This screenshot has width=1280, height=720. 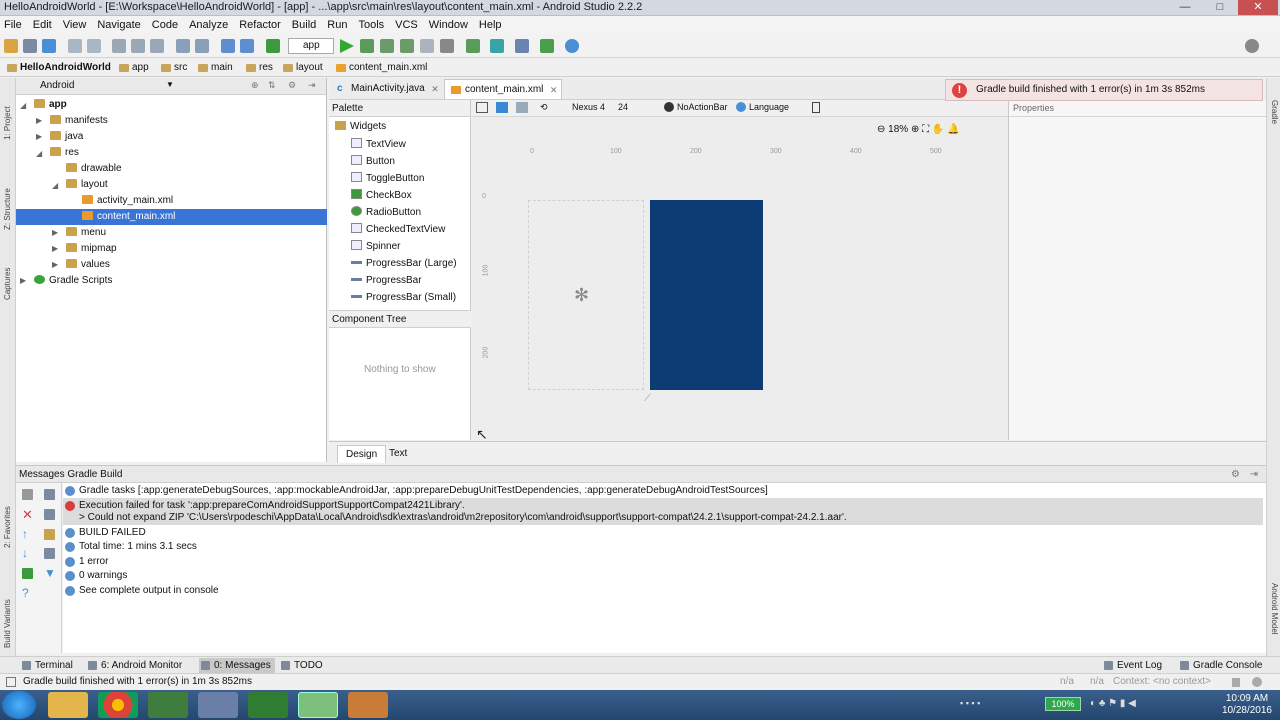 I want to click on tab-todo: TODO, so click(x=301, y=665).